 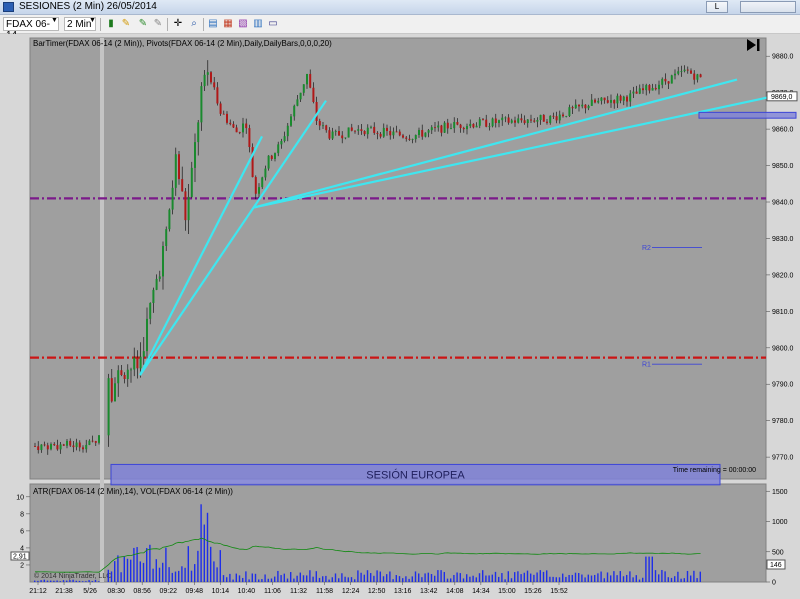 What do you see at coordinates (415, 475) in the screenshot?
I see `session-label: SESIÓN EUROPEA` at bounding box center [415, 475].